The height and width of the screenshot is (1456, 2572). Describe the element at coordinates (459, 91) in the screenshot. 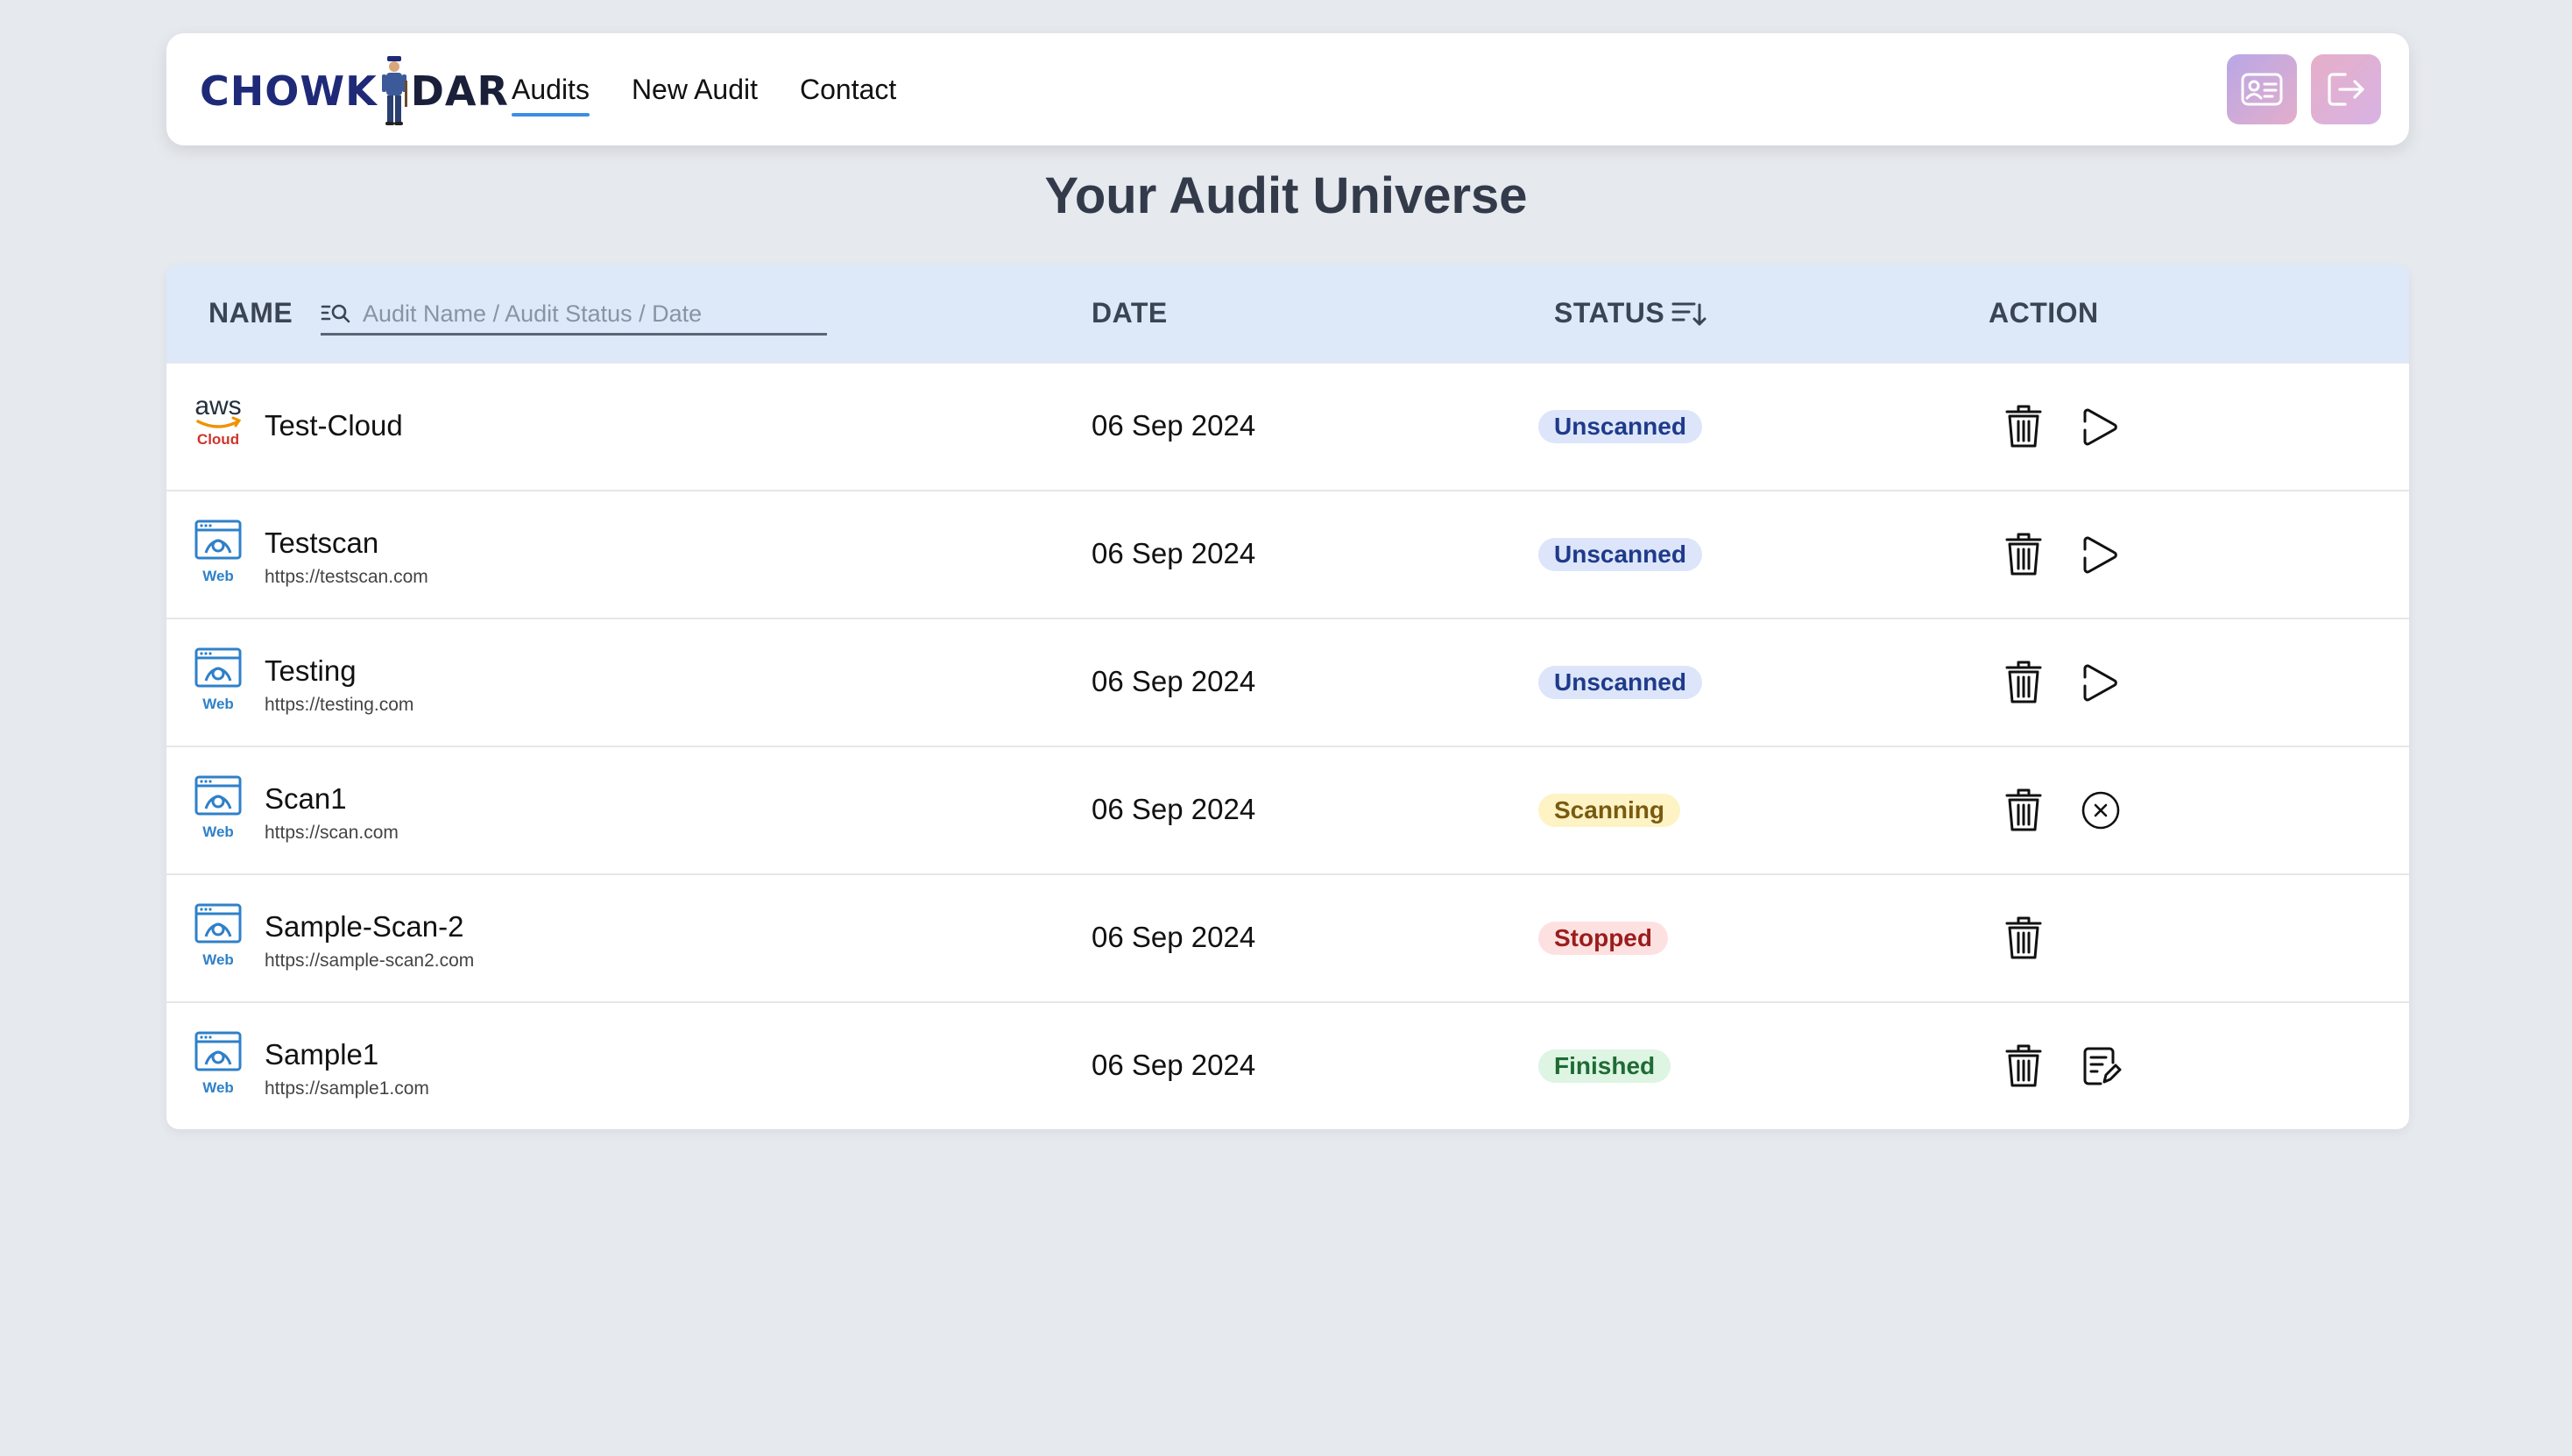

I see `logo-text-right: DAR` at that location.